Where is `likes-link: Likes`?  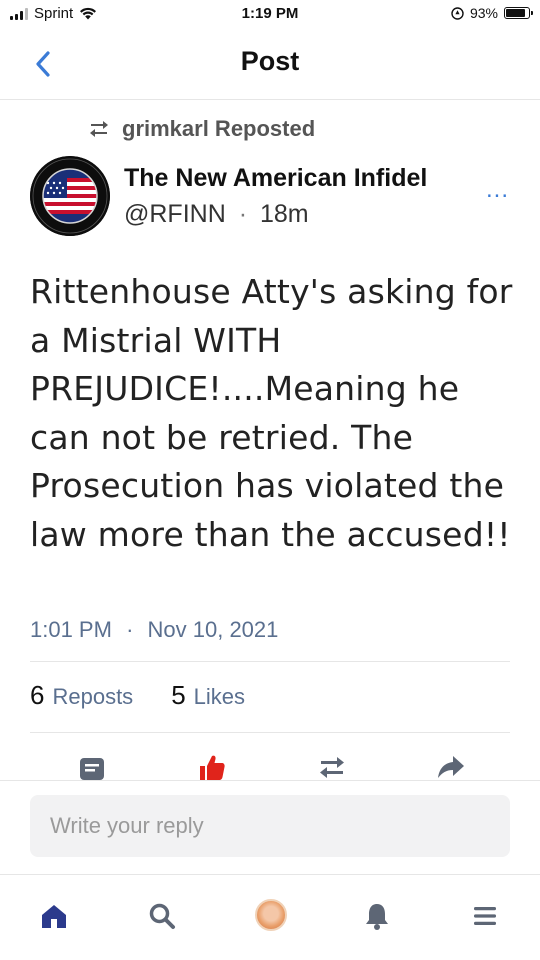
likes-link: Likes is located at coordinates (219, 697).